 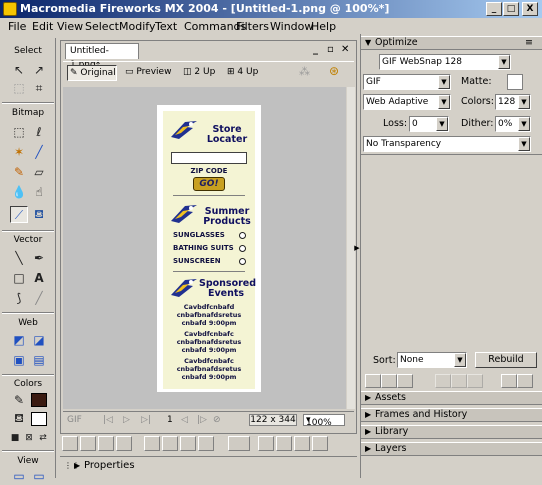 I want to click on standard-screen-mode-icon: ▭, so click(x=19, y=476).